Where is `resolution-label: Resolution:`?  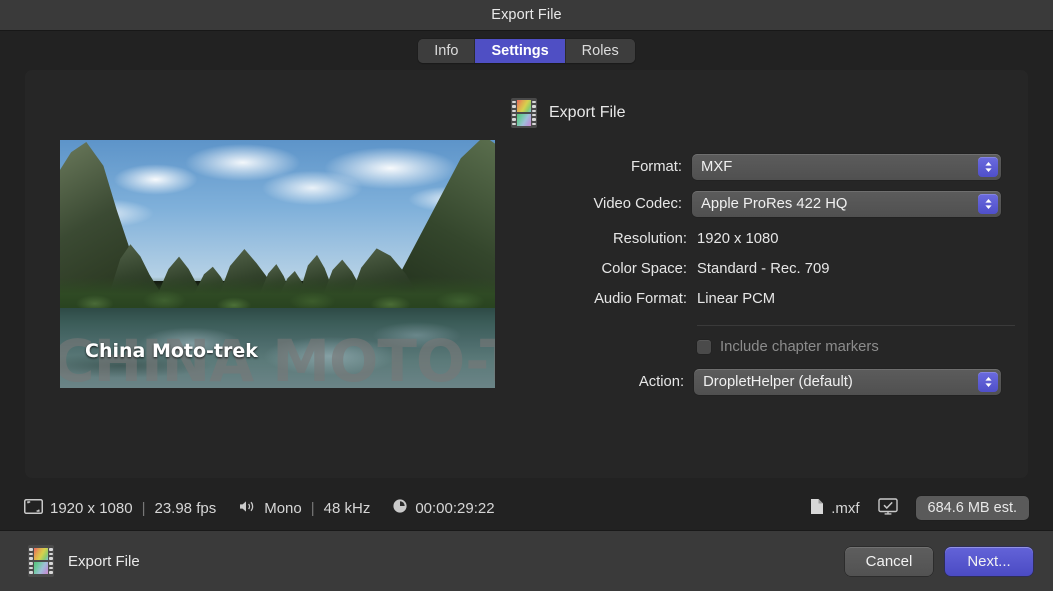
resolution-label: Resolution: is located at coordinates (649, 239).